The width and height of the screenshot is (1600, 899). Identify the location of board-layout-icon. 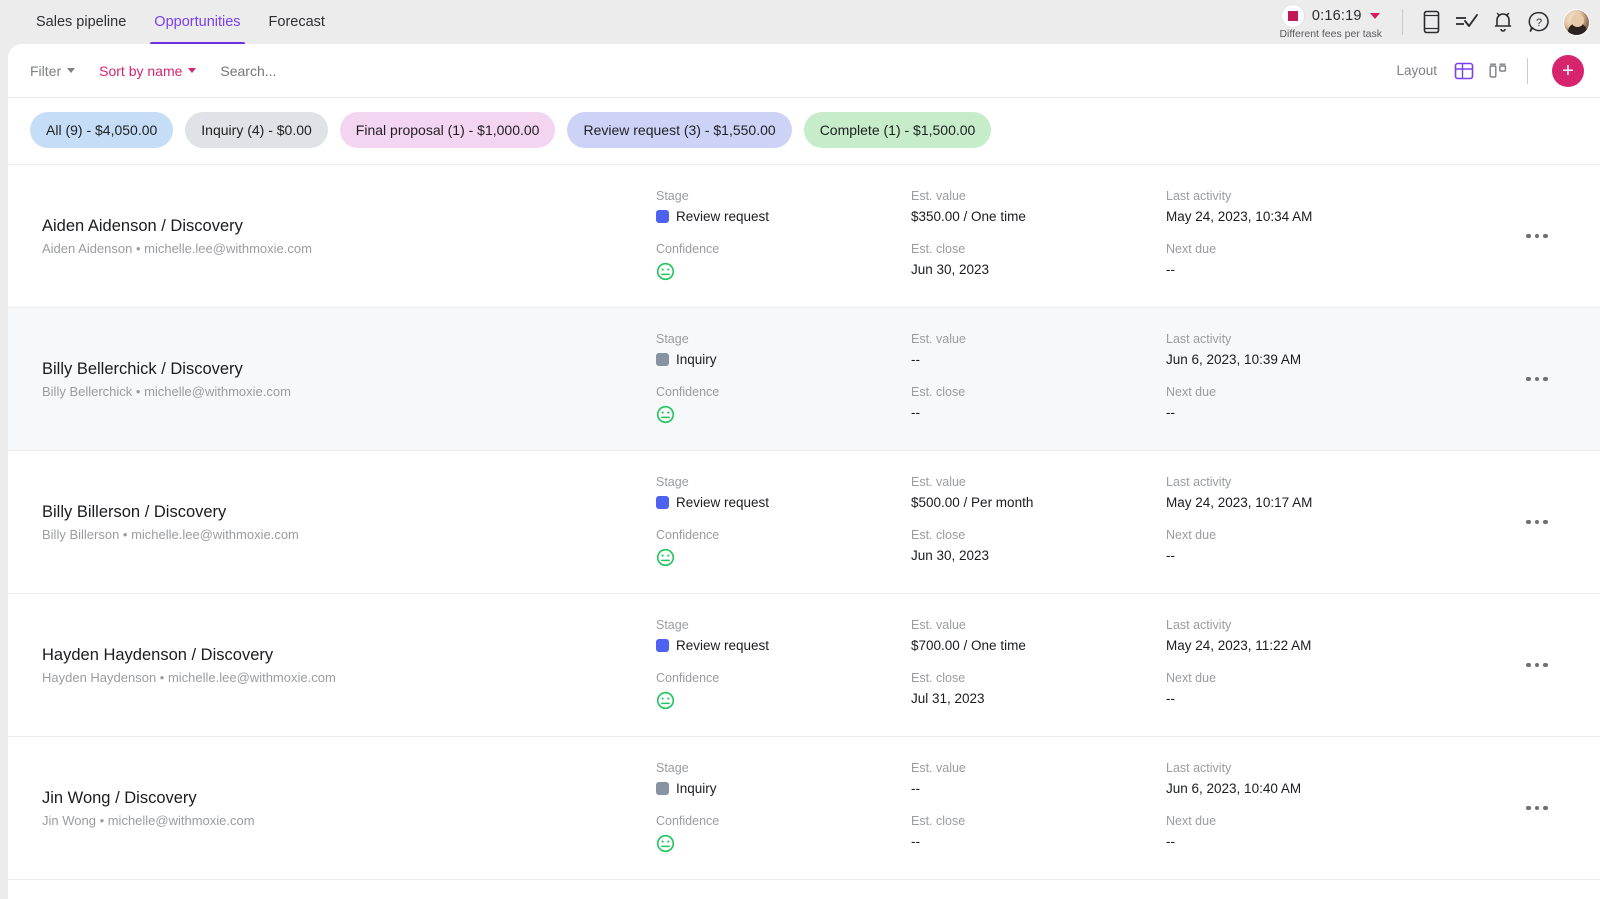
(1498, 71).